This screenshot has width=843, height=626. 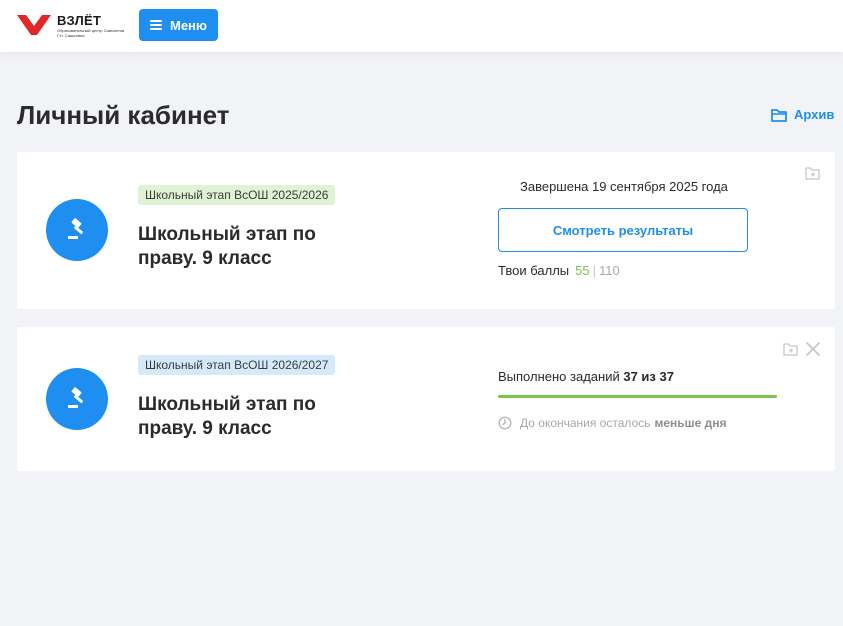 I want to click on time-left-value: меньше дня, so click(x=690, y=423).